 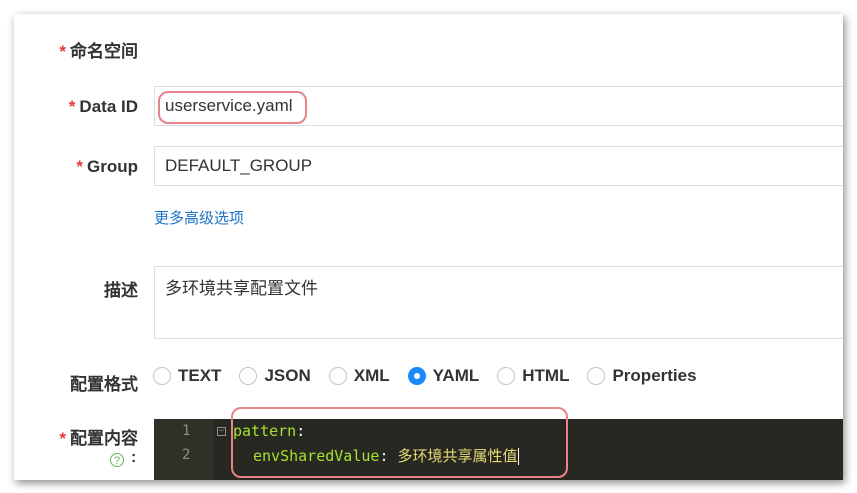 What do you see at coordinates (269, 431) in the screenshot?
I see `code-line-1: pattern:` at bounding box center [269, 431].